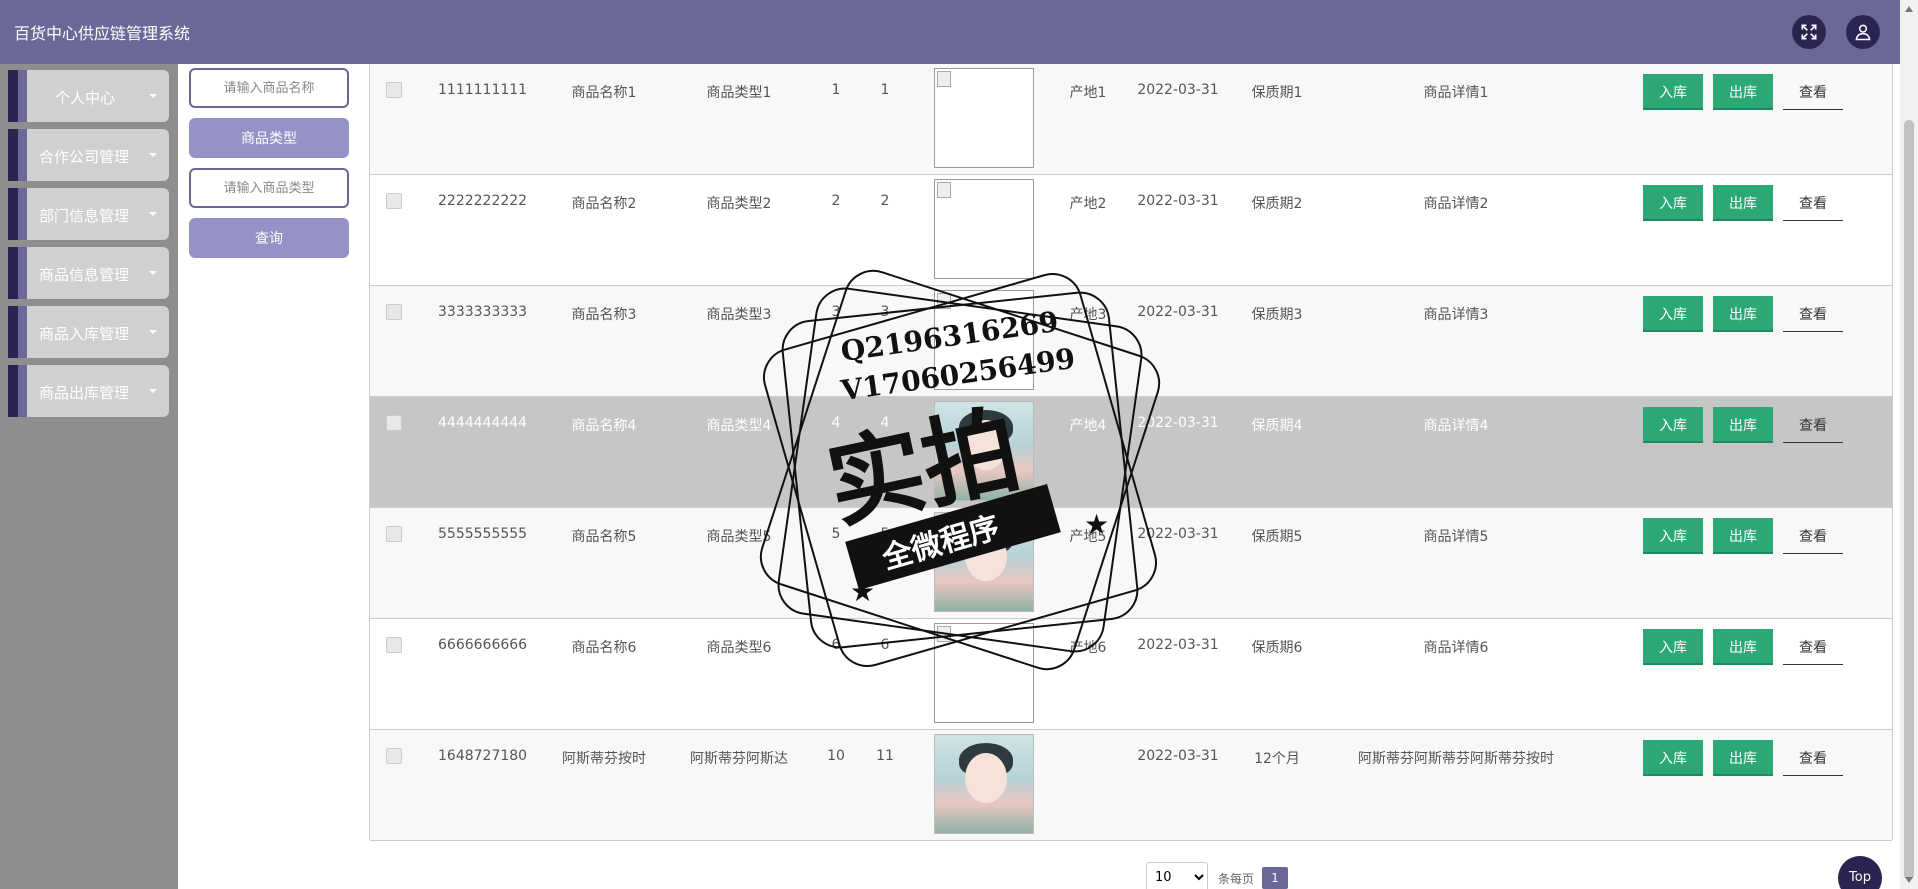 The image size is (1918, 889). I want to click on product-qty-a: 1, so click(836, 90).